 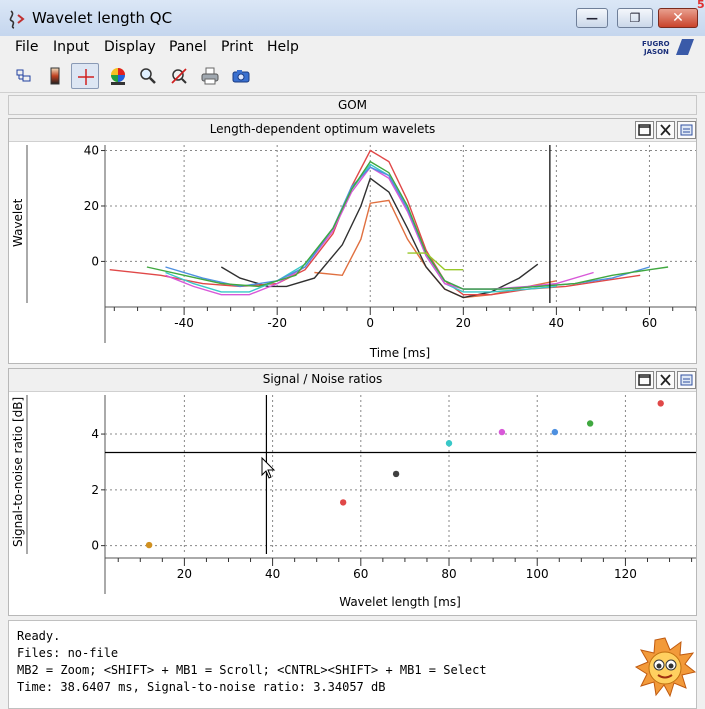 I want to click on status-line-ready: Ready., so click(x=39, y=636).